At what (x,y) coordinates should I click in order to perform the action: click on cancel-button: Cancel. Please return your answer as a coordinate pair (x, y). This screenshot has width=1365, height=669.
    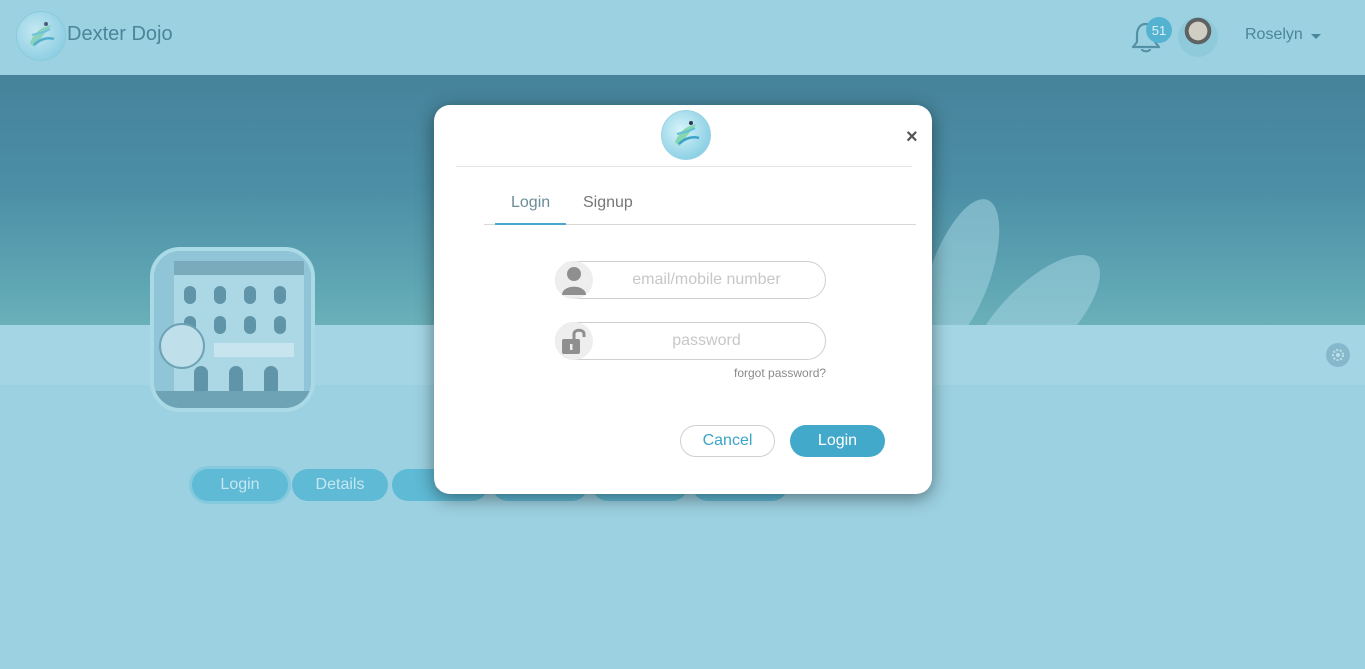
    Looking at the image, I should click on (727, 441).